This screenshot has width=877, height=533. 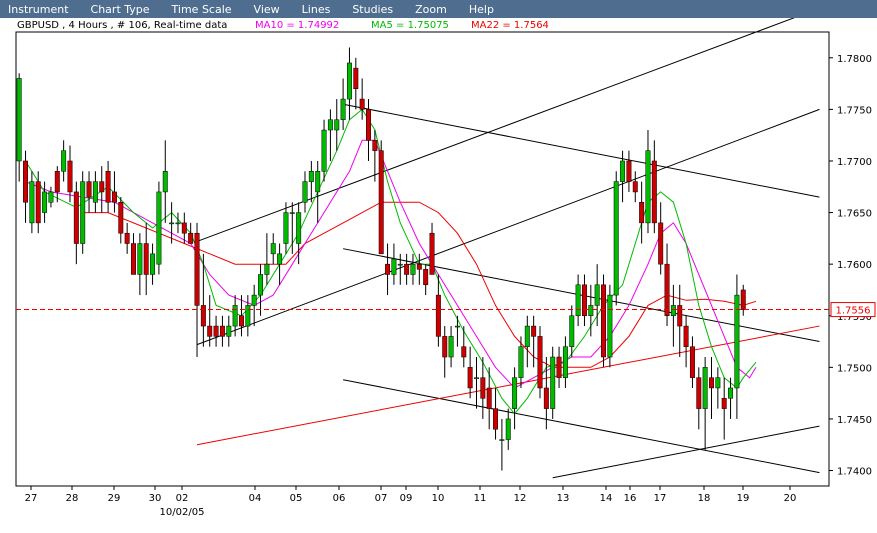 I want to click on x-tick-label: 13, so click(x=563, y=498).